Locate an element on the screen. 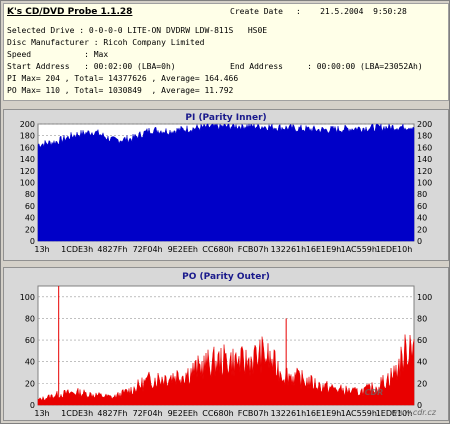 The height and width of the screenshot is (424, 450). pi-xtick: 1AC559h is located at coordinates (359, 249).